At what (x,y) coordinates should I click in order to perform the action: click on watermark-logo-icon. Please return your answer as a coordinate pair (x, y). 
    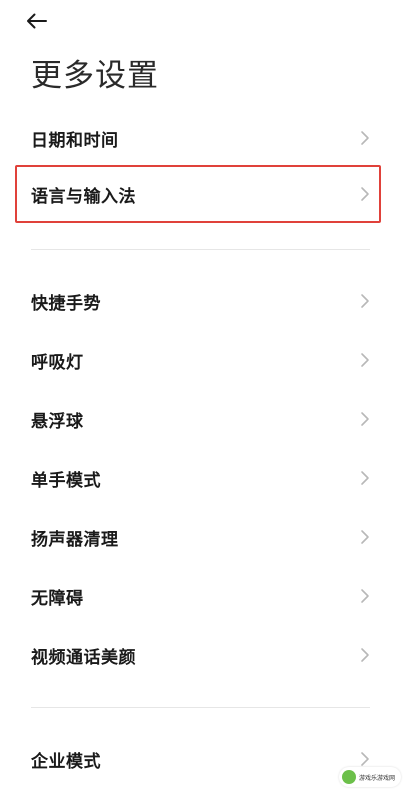
    Looking at the image, I should click on (348, 777).